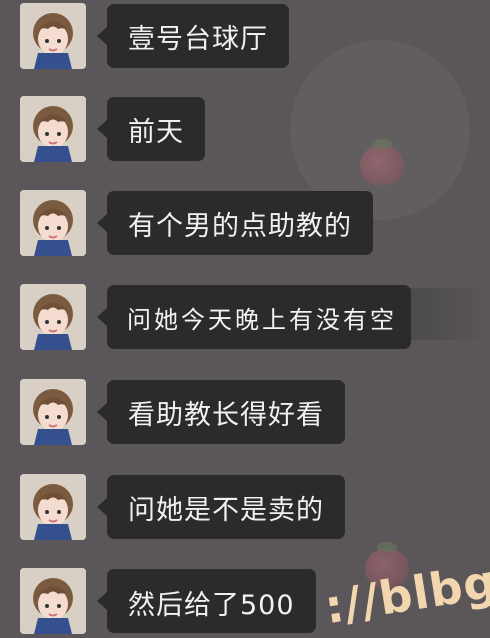 Image resolution: width=490 pixels, height=638 pixels. I want to click on chat-message: 看助教长得好看, so click(250, 414).